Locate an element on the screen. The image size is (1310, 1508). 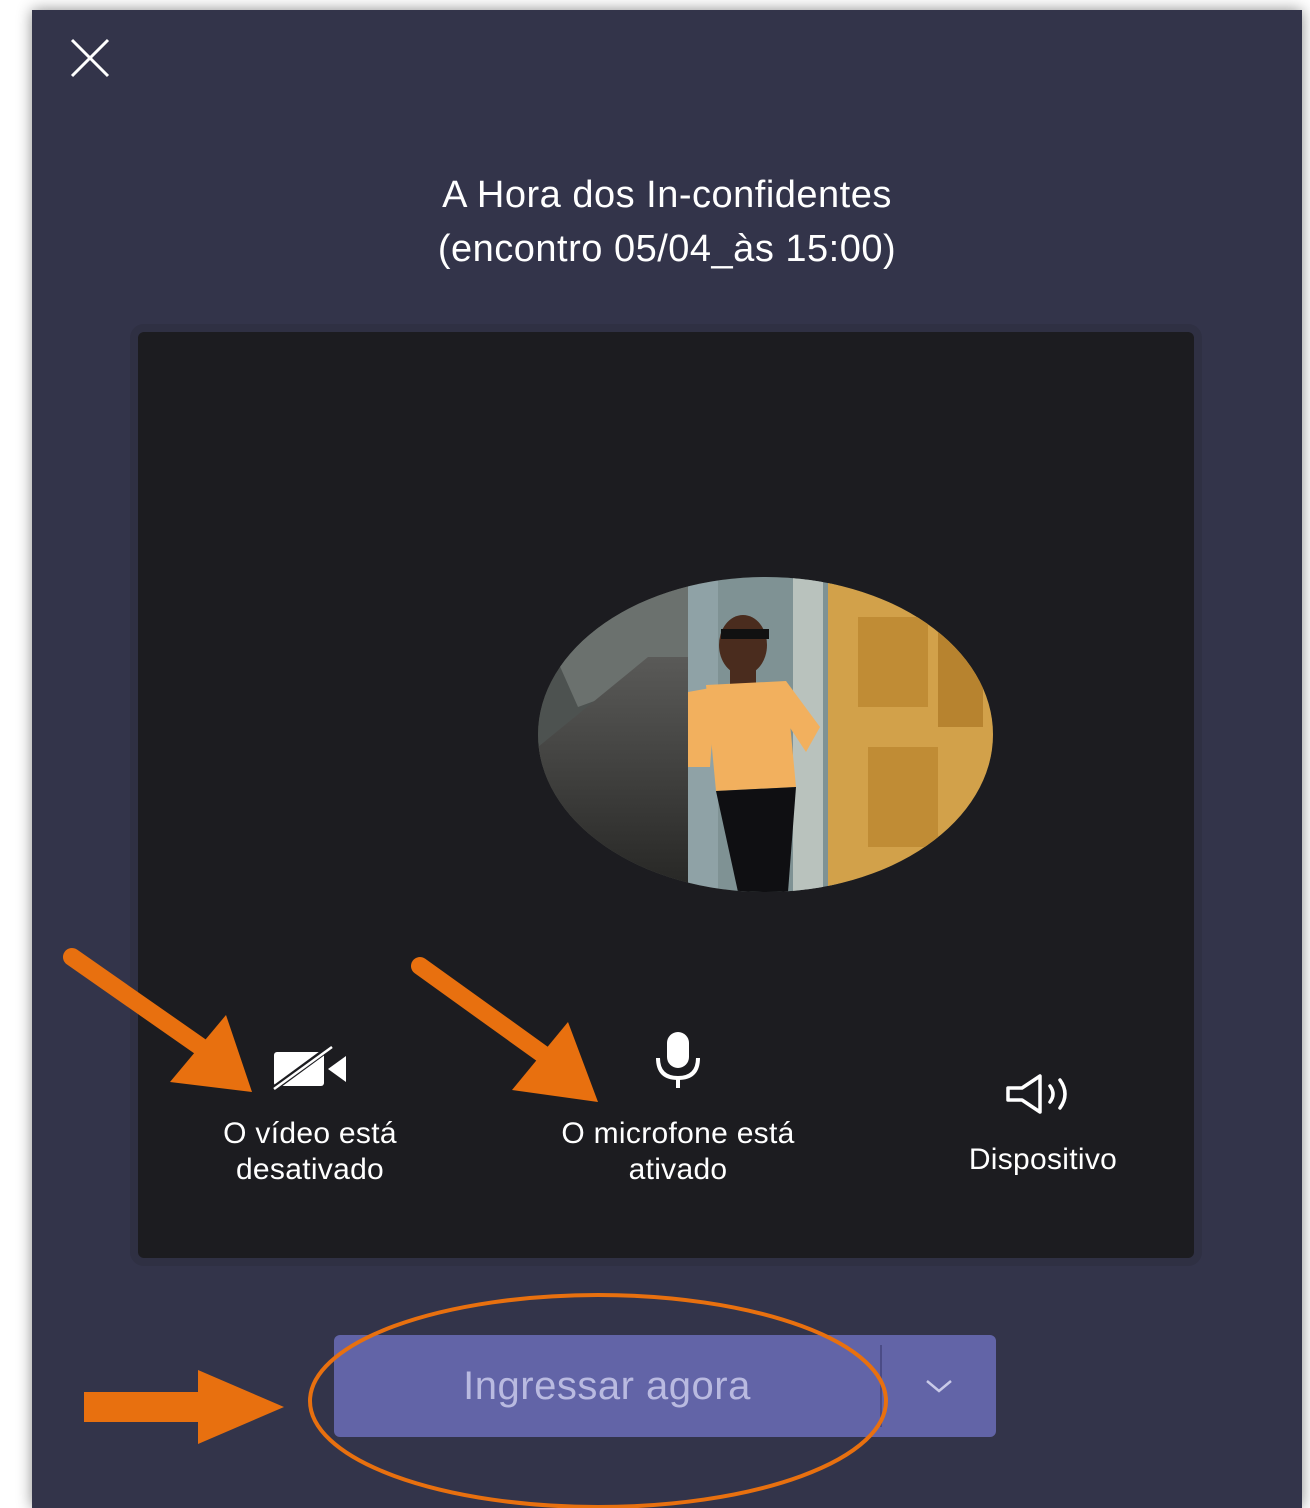
avatar is located at coordinates (765, 734).